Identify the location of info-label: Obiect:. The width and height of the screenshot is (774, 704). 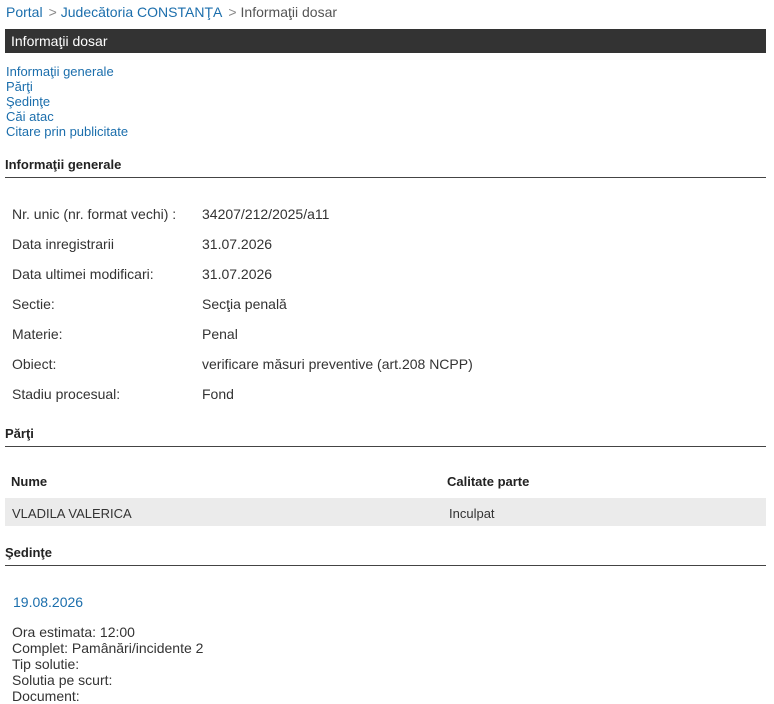
(34, 364).